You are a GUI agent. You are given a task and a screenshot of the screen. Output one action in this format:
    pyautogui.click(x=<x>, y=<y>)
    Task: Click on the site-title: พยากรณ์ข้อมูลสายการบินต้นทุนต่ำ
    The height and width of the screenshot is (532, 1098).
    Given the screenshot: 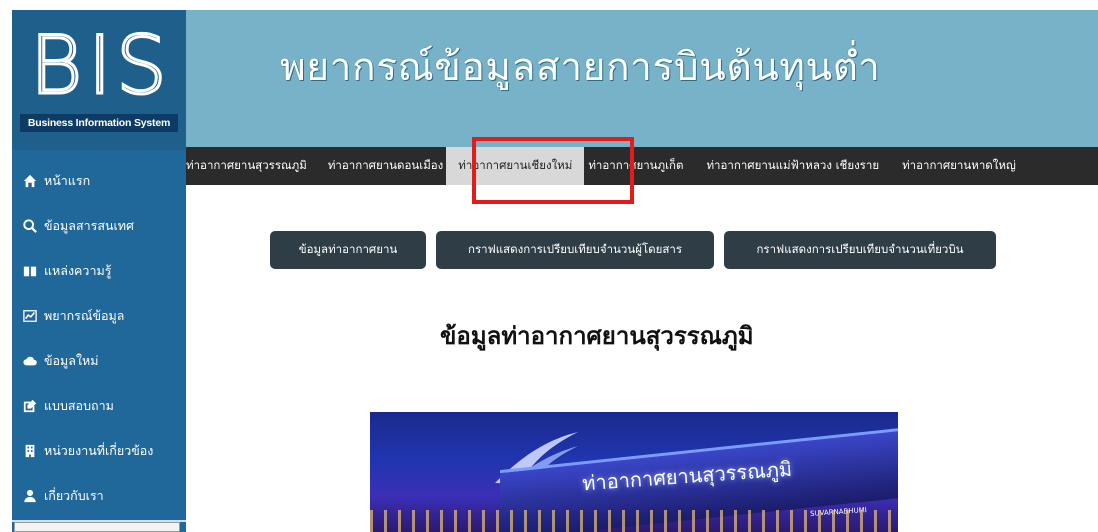 What is the action you would take?
    pyautogui.click(x=580, y=67)
    